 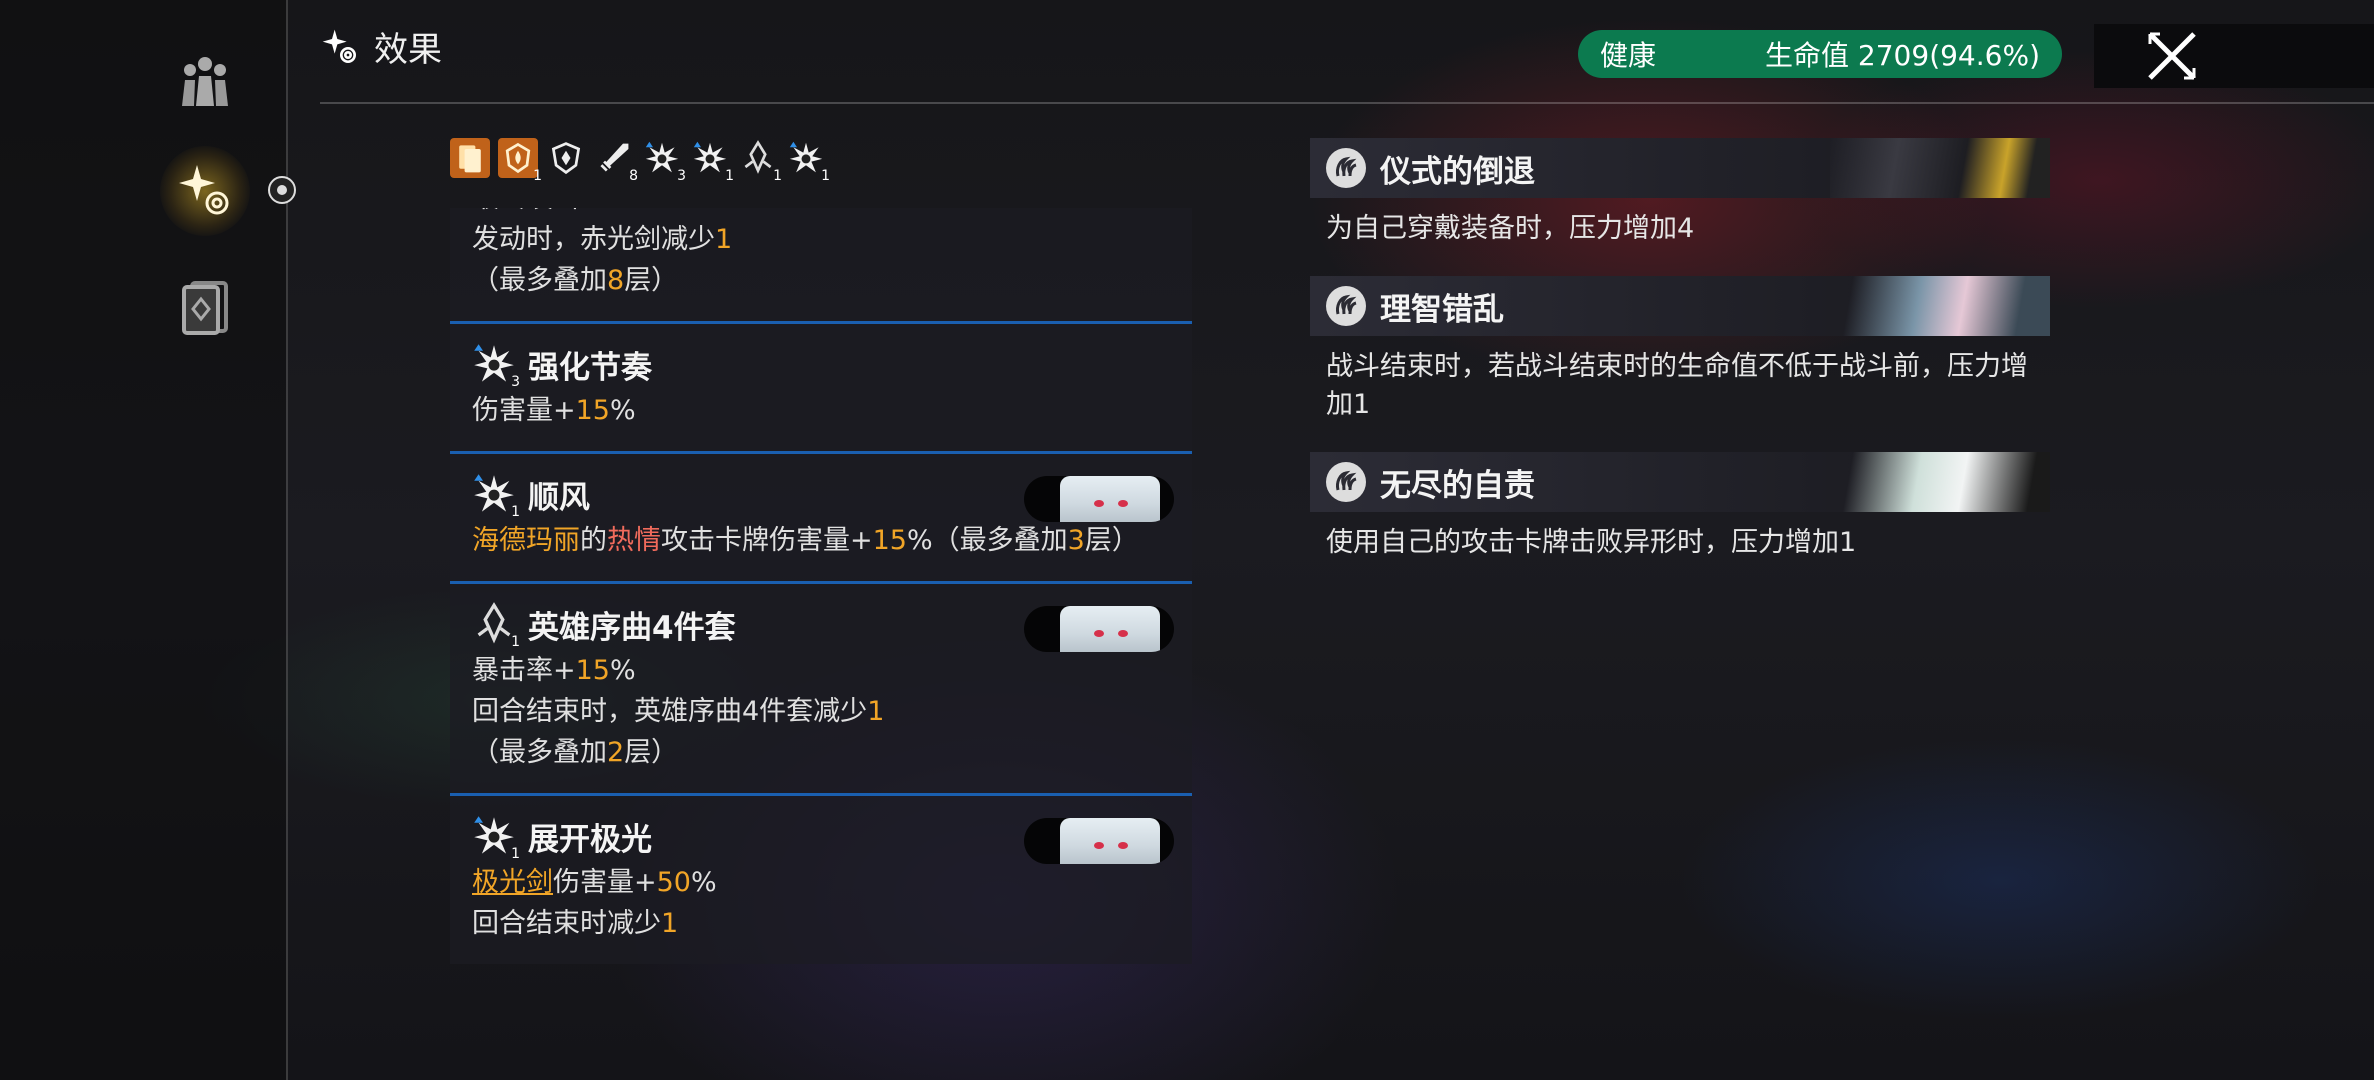 I want to click on effect-name: 顺风, so click(x=559, y=497).